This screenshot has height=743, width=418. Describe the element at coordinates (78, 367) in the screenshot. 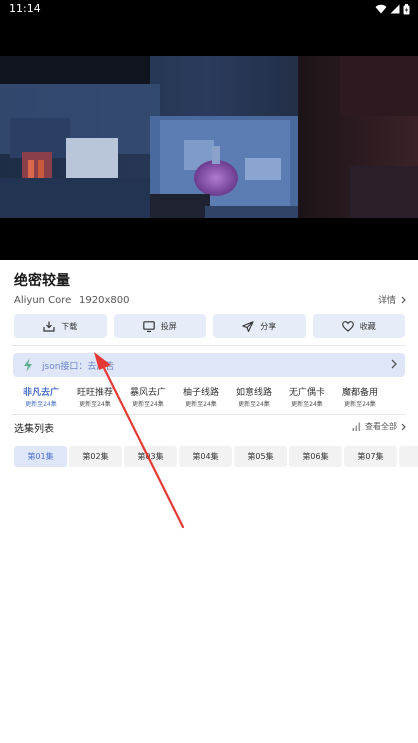

I see `json-interface-label: json接口：去广告` at that location.